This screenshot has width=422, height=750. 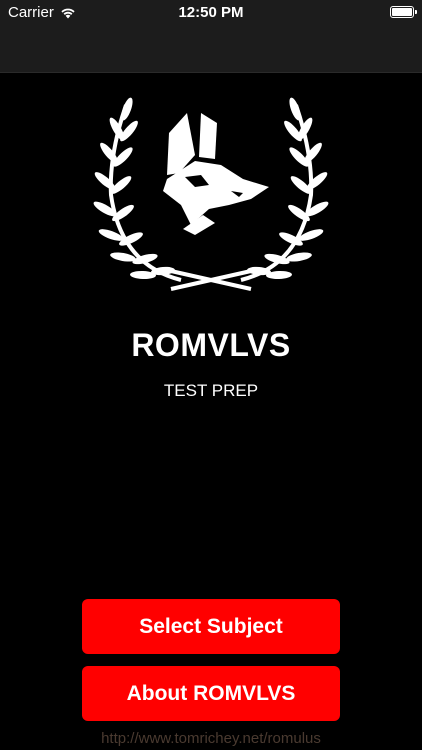 I want to click on status-bar: Carrier 12:50 PM, so click(x=211, y=13).